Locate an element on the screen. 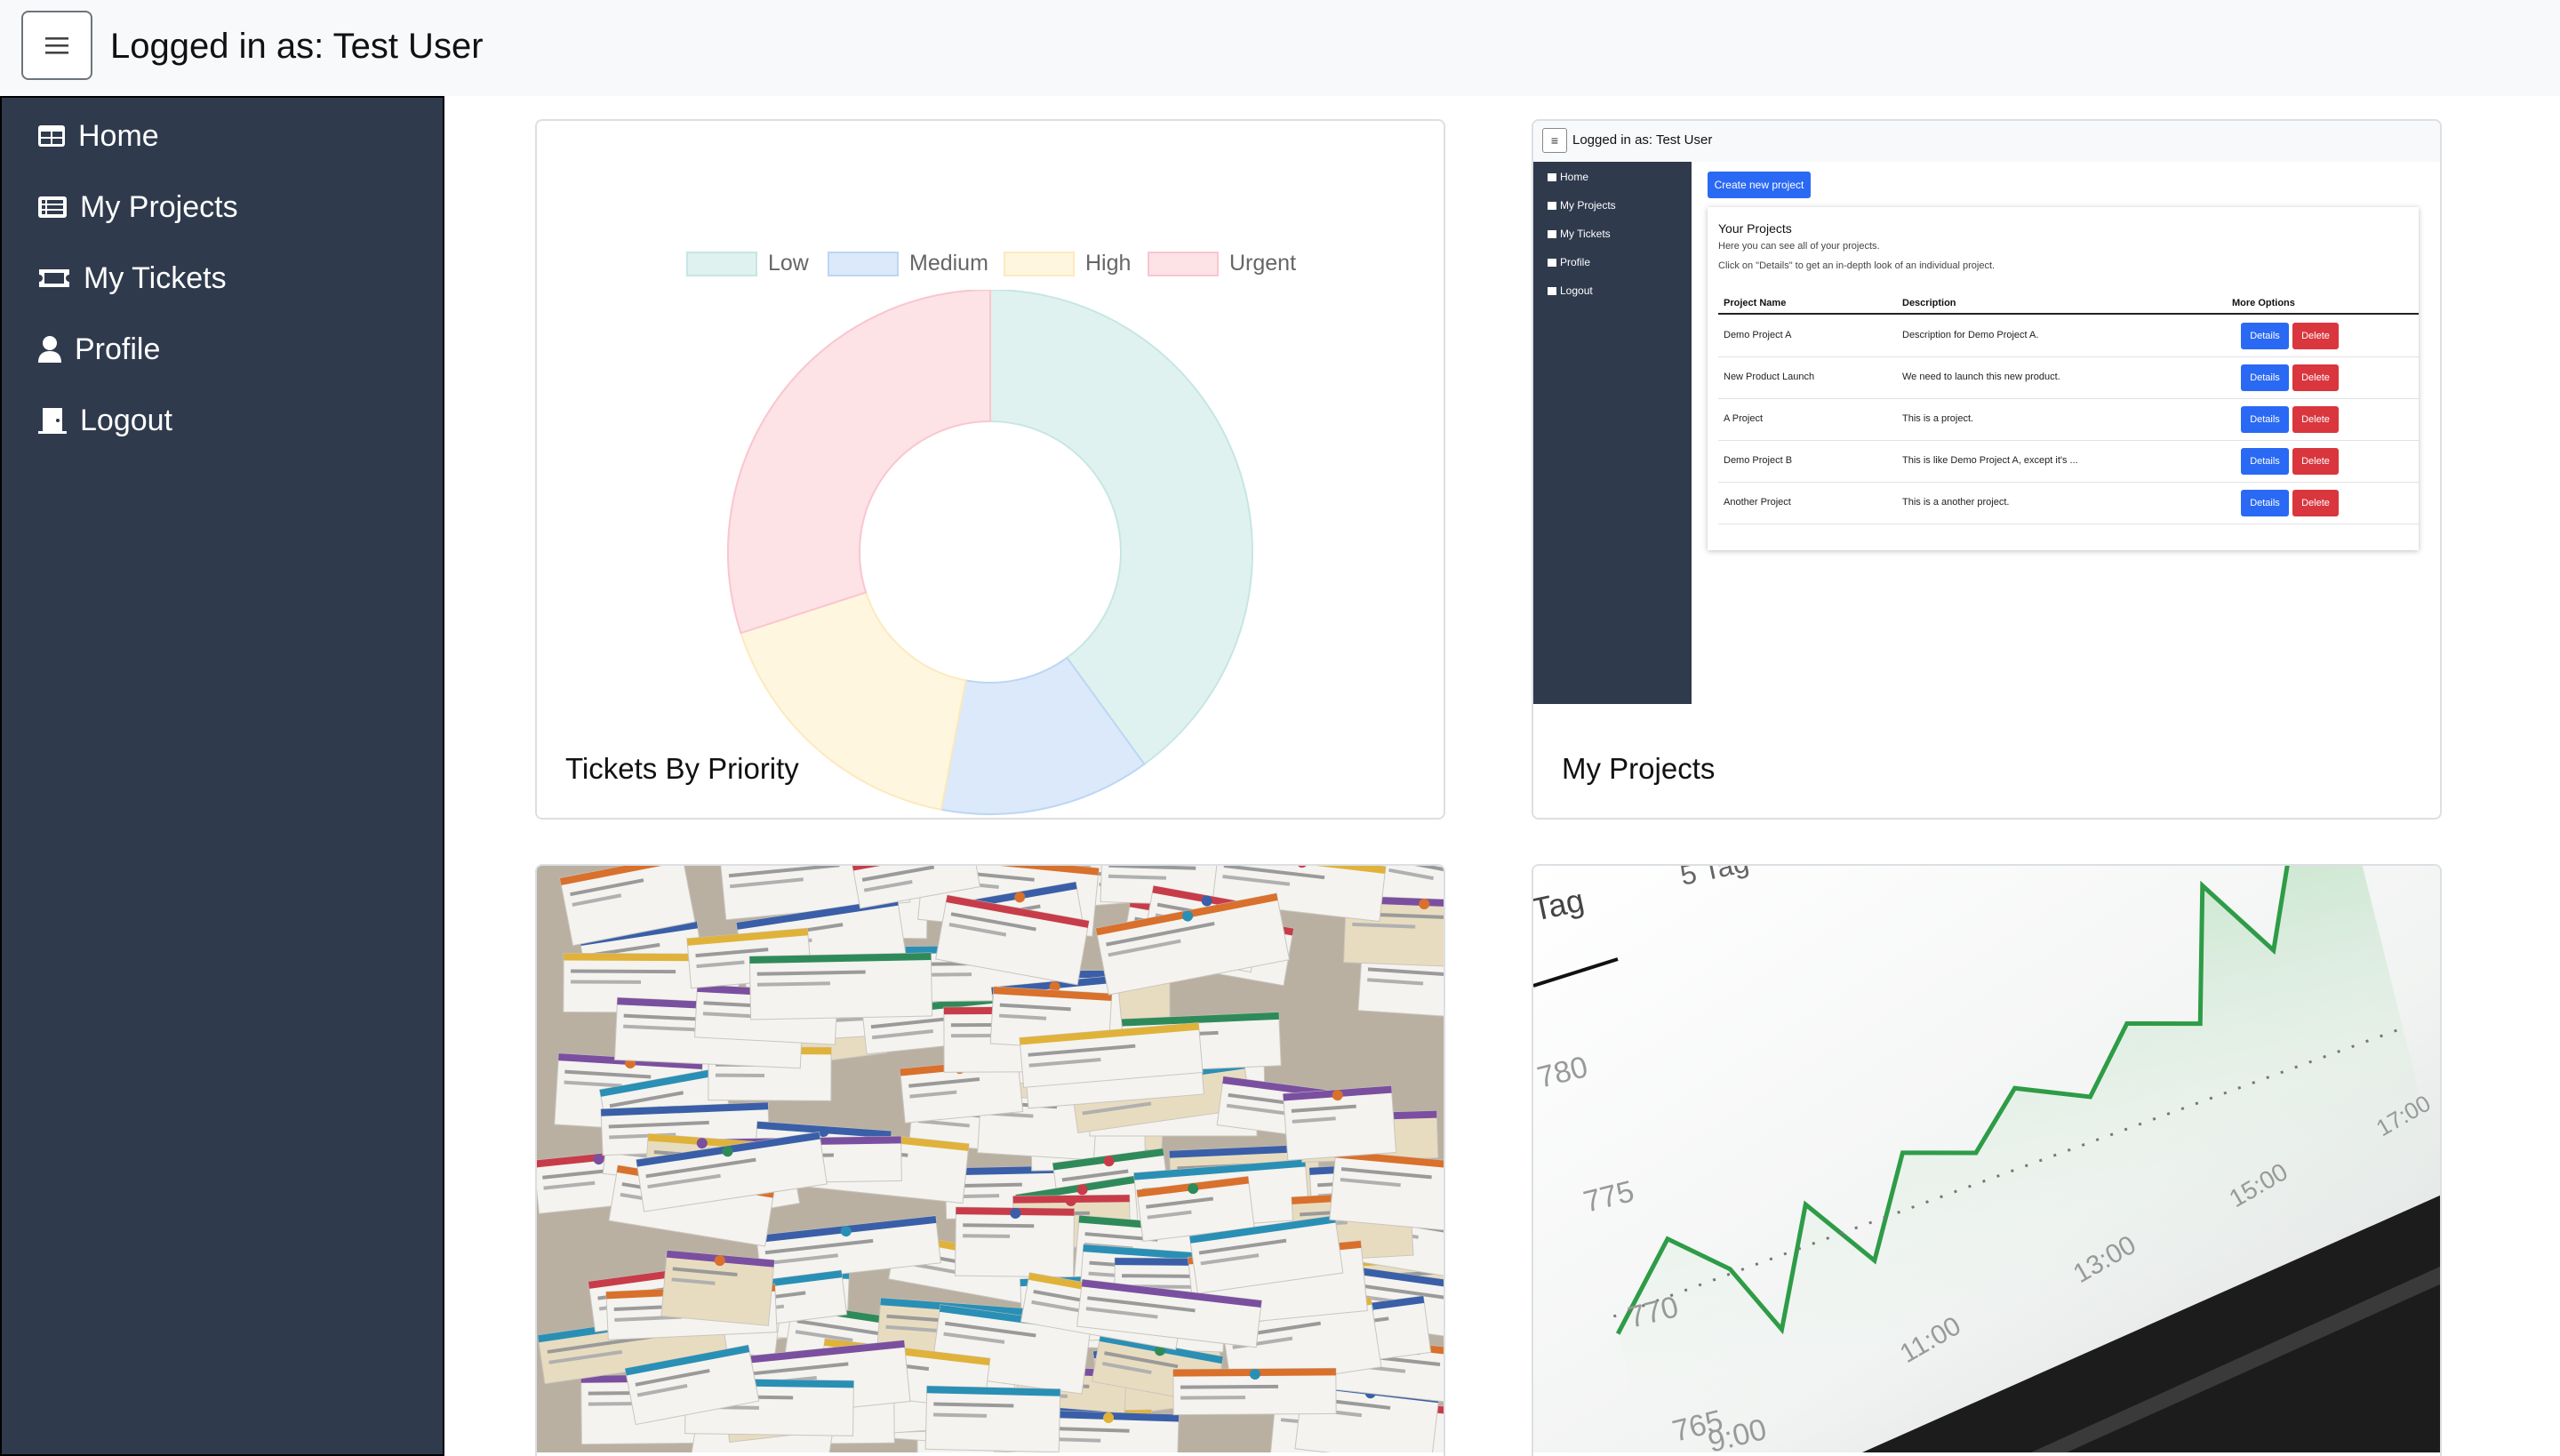  priority-donut-chart is located at coordinates (990, 552).